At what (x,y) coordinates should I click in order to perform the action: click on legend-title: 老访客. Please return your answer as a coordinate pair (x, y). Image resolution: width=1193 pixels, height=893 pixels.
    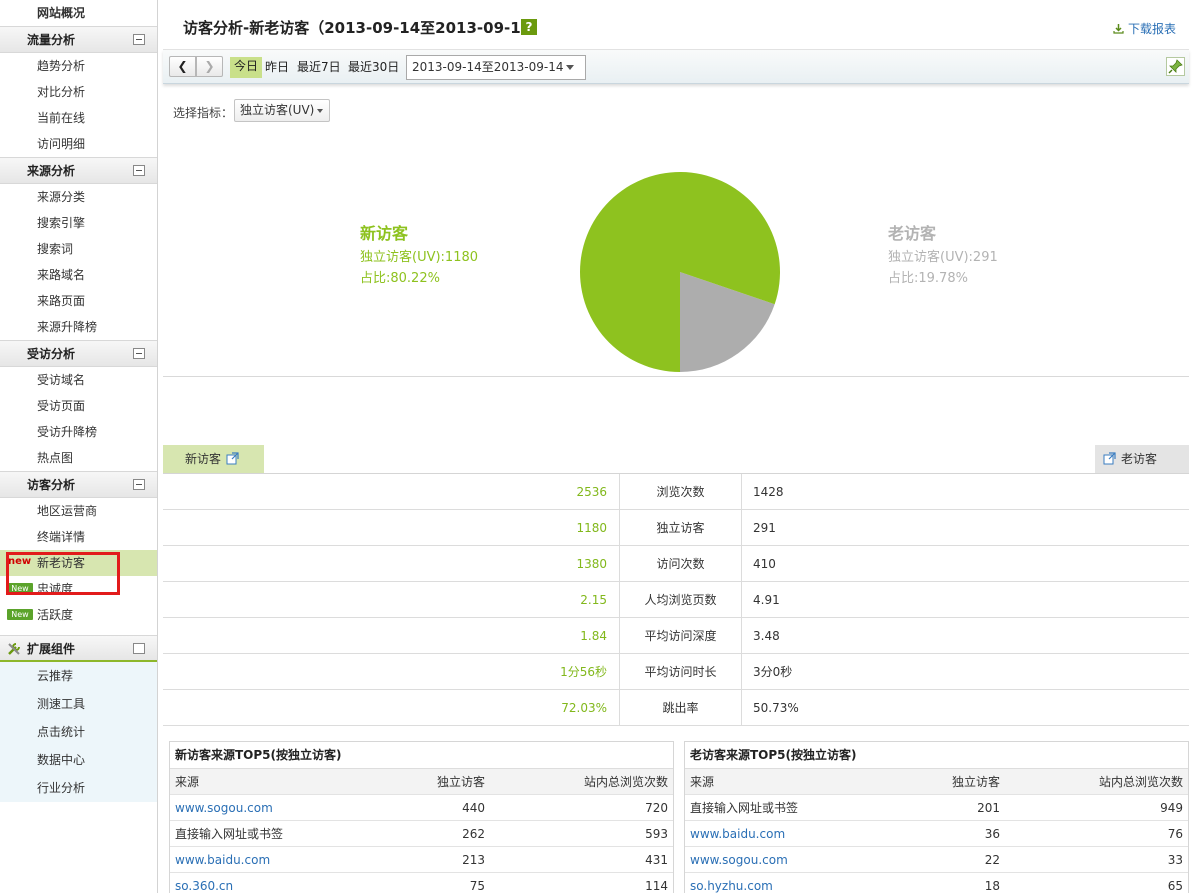
    Looking at the image, I should click on (912, 233).